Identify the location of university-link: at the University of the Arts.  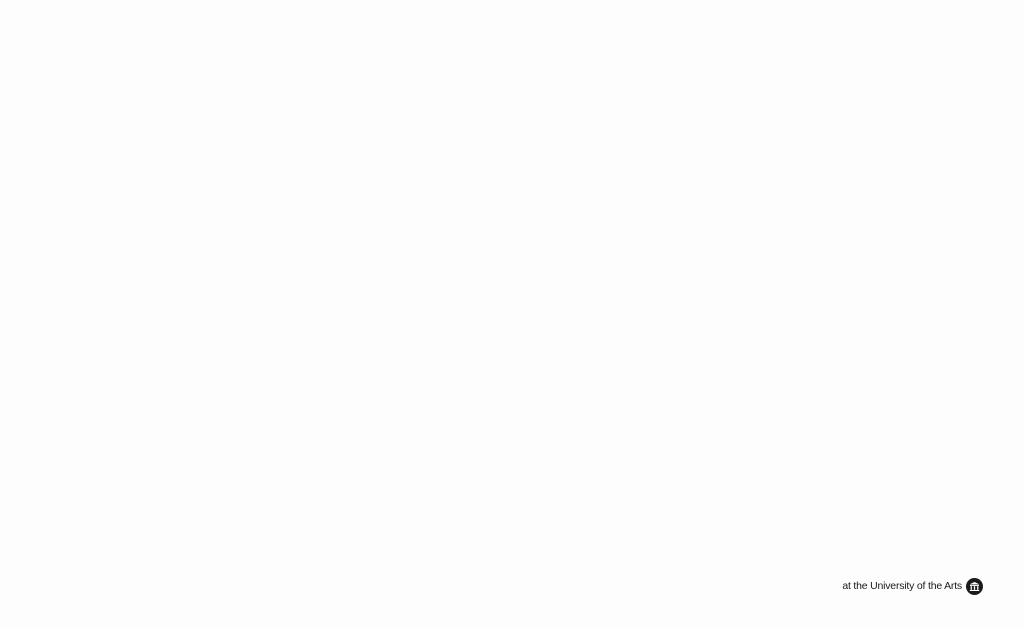
(912, 586).